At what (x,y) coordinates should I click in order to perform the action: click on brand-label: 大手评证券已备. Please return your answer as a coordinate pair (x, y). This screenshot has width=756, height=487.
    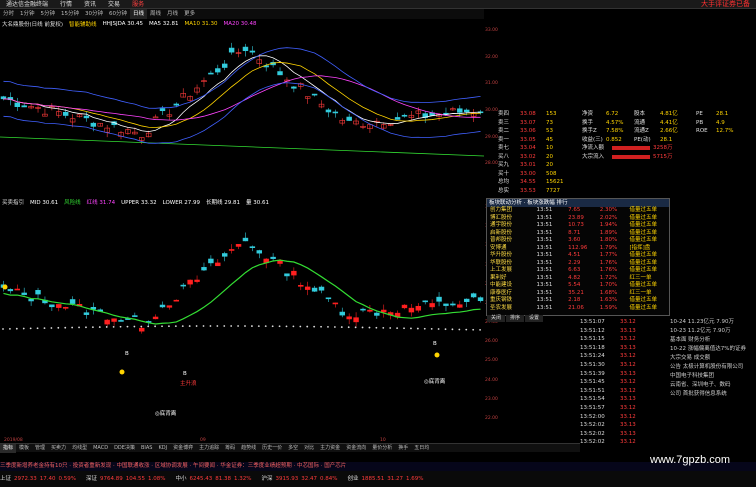
    Looking at the image, I should click on (725, 4).